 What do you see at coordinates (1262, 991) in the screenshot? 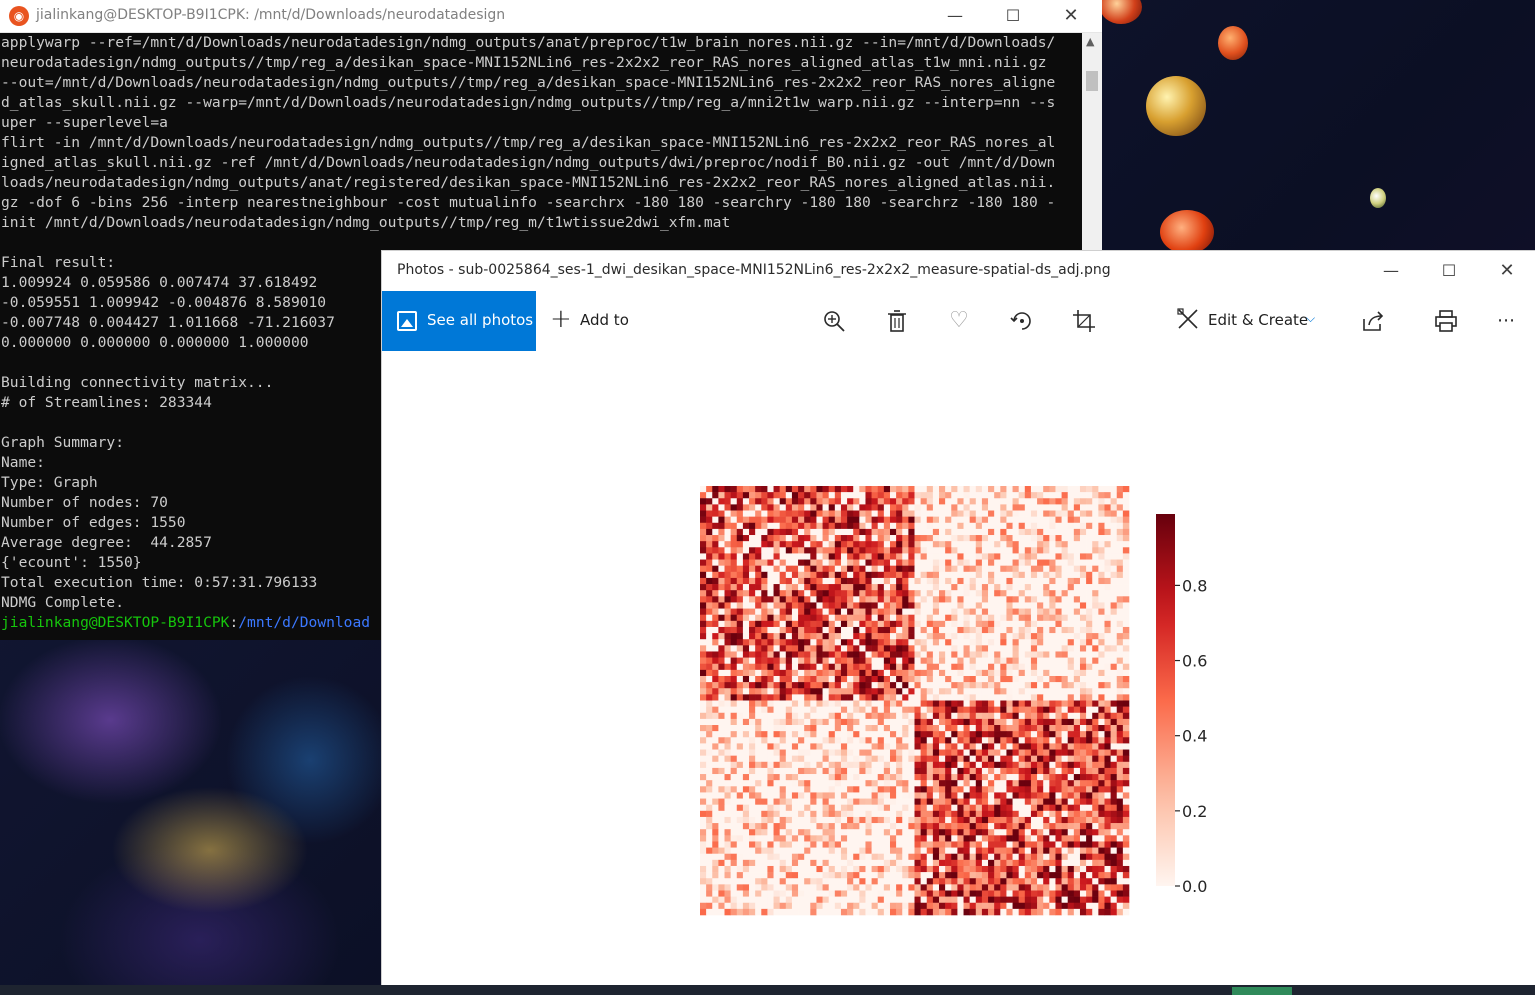
I see `taskbar-active-app` at bounding box center [1262, 991].